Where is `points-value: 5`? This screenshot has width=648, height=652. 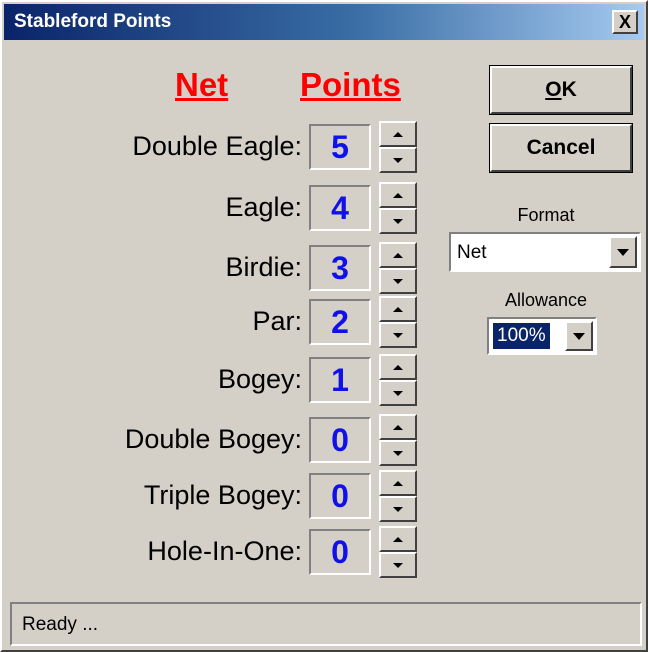
points-value: 5 is located at coordinates (340, 147).